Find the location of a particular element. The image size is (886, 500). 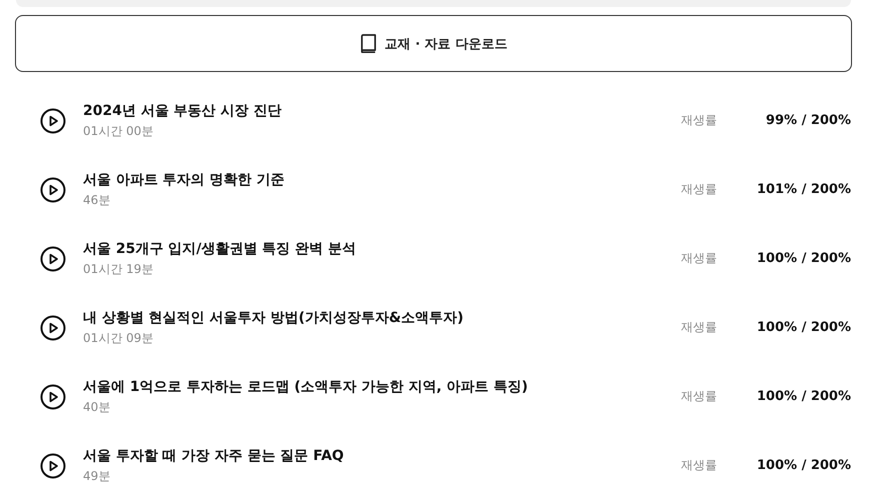

lecture-duration: 01시간 00분 is located at coordinates (118, 131).